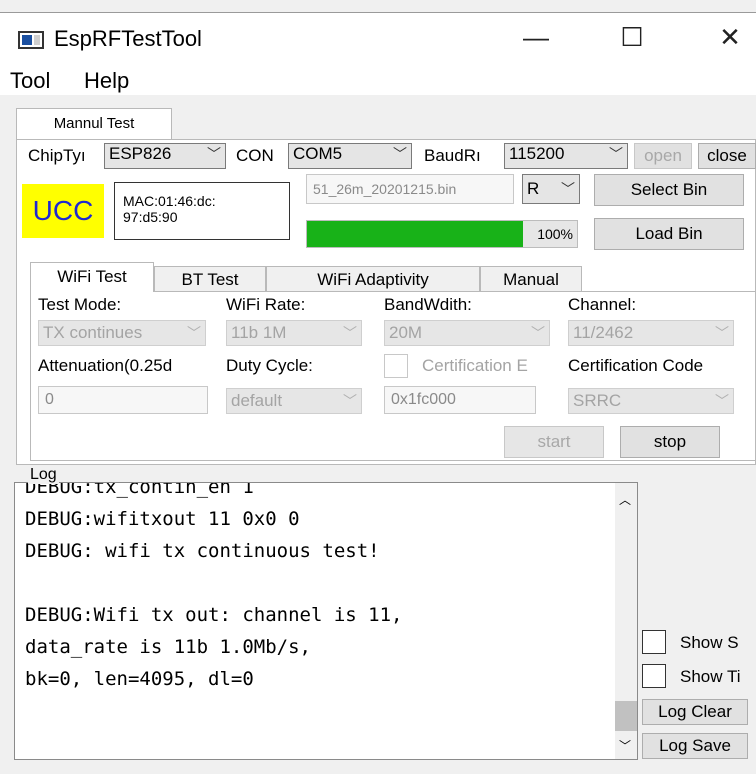 This screenshot has height=774, width=756. What do you see at coordinates (531, 279) in the screenshot?
I see `tab-manual: Manual` at bounding box center [531, 279].